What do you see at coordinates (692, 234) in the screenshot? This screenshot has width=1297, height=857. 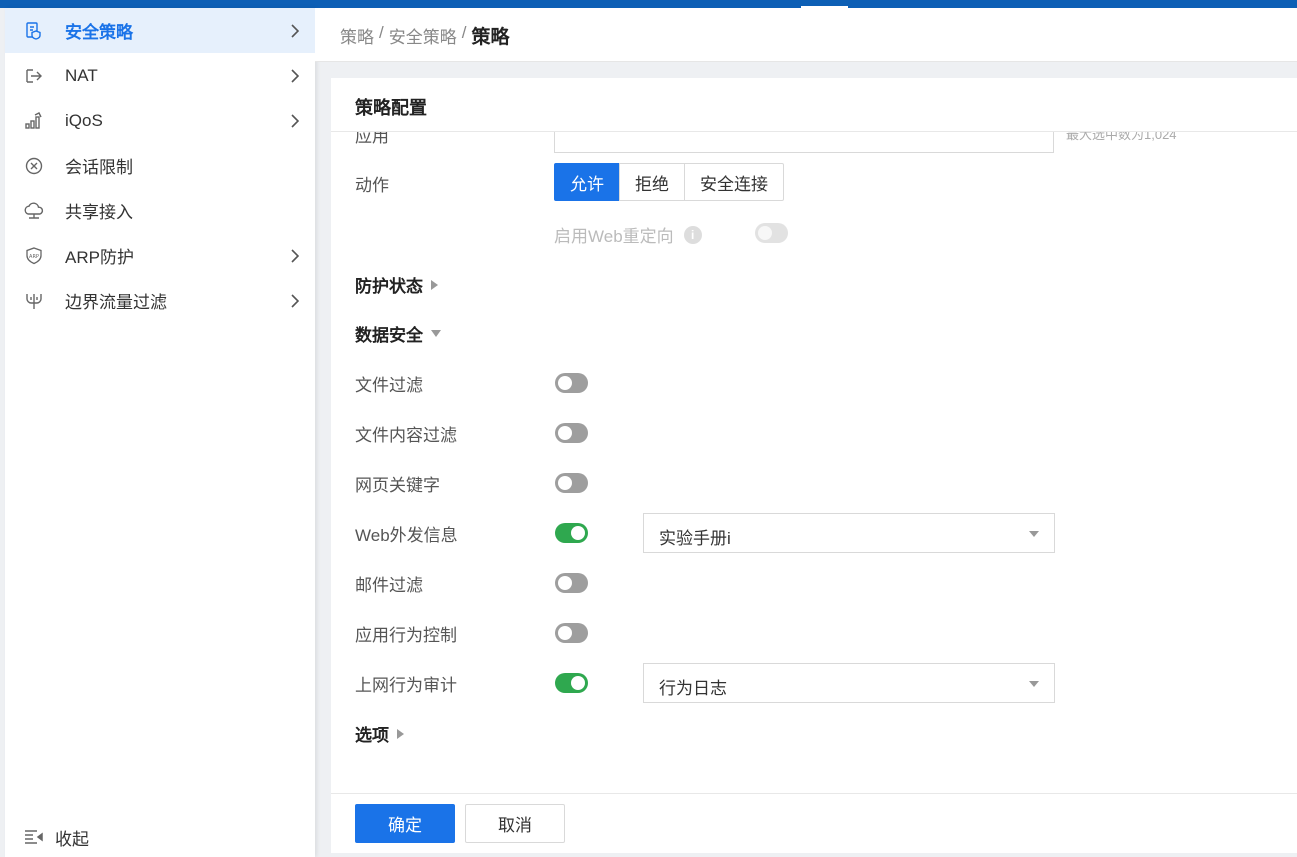 I see `info-icon: i` at bounding box center [692, 234].